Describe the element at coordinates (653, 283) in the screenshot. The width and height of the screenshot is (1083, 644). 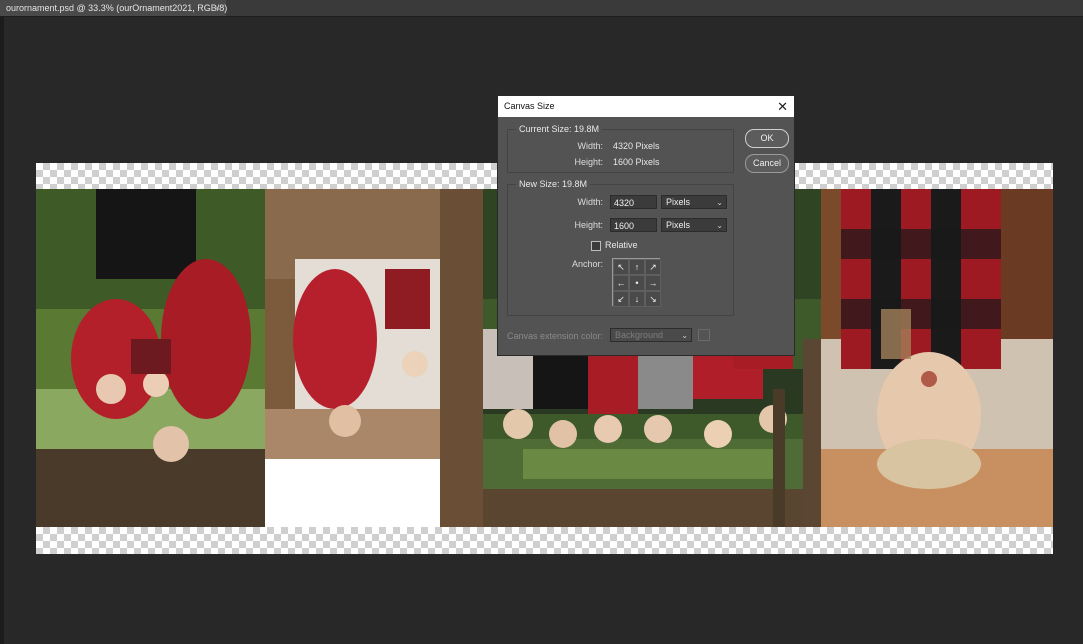
I see `anchor-right-icon: →` at that location.